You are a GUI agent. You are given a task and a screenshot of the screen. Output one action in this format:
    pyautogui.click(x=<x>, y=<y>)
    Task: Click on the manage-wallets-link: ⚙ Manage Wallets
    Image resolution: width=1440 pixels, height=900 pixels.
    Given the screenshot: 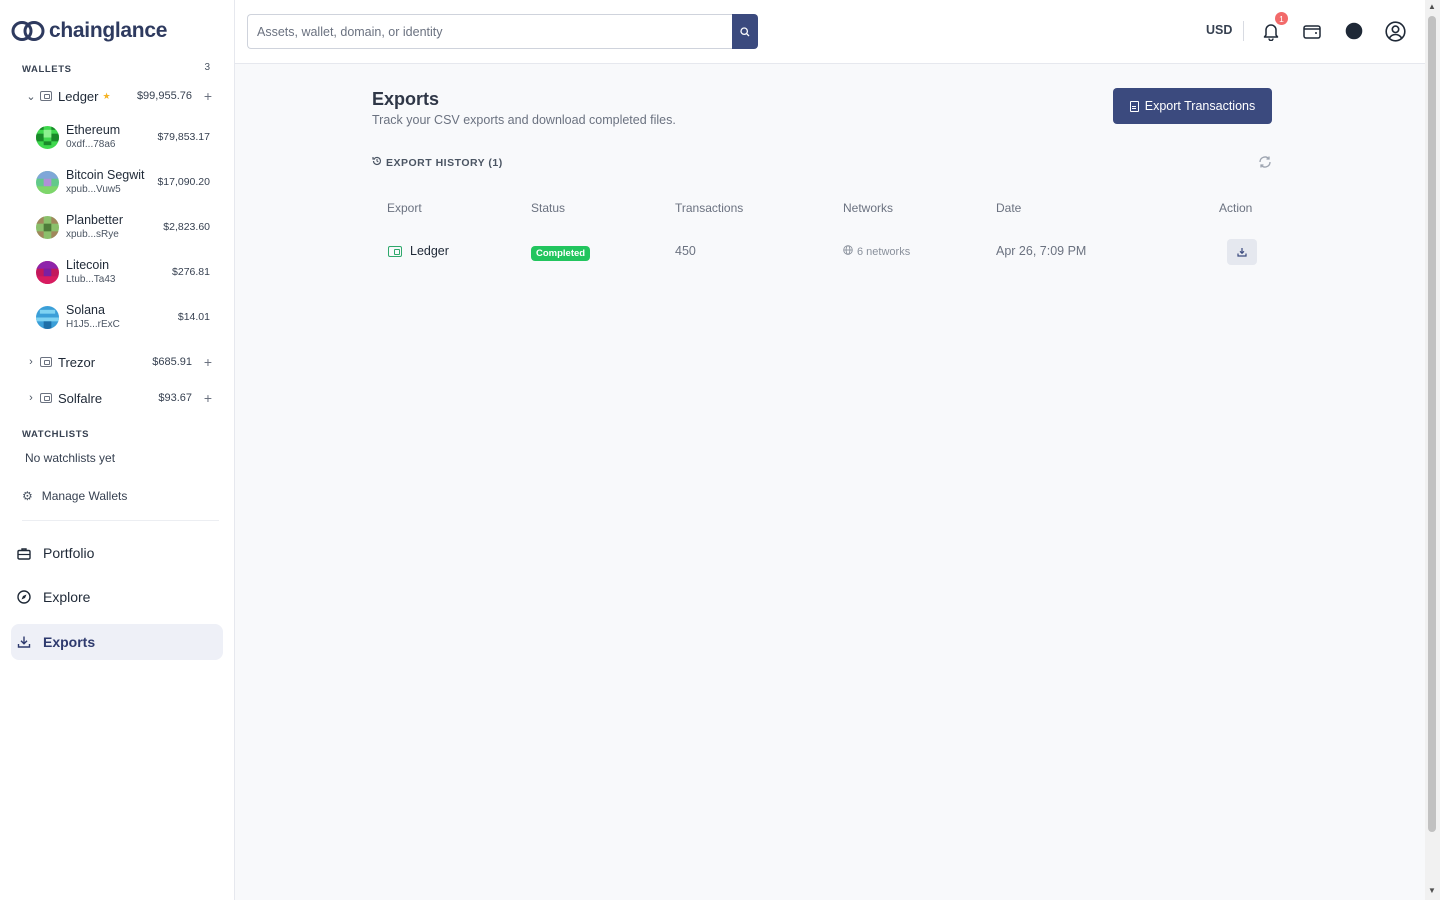 What is the action you would take?
    pyautogui.click(x=74, y=496)
    